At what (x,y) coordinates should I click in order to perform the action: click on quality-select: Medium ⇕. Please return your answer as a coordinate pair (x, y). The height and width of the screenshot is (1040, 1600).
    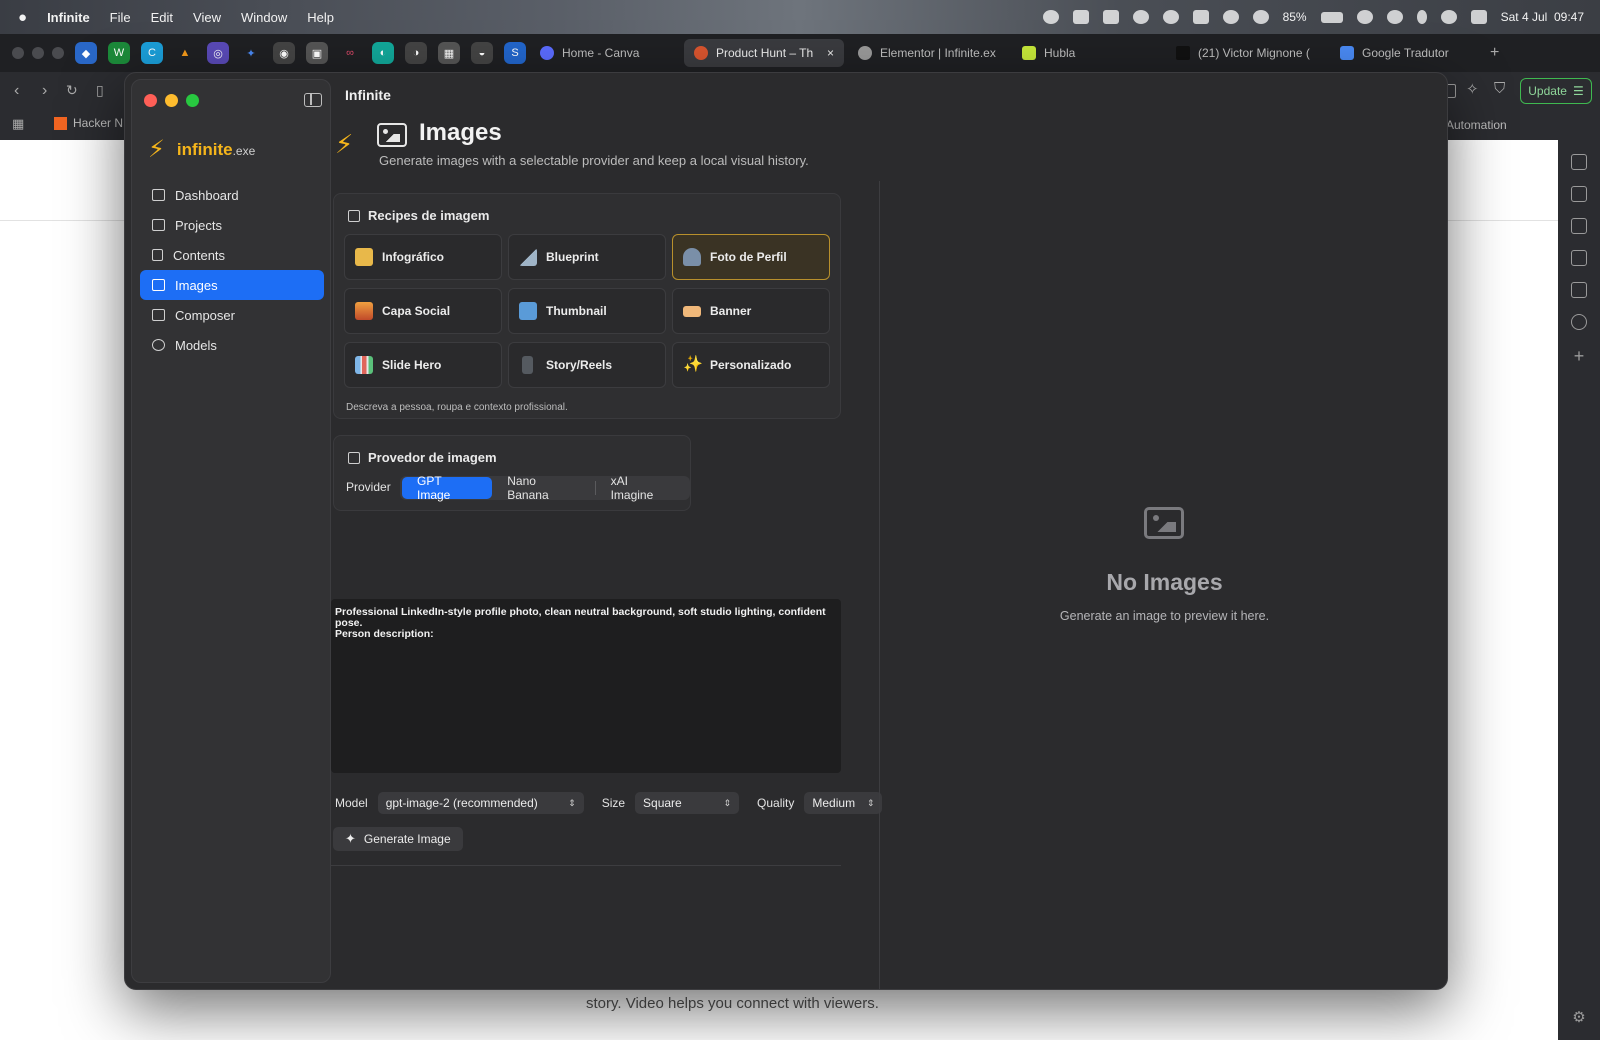
    Looking at the image, I should click on (843, 803).